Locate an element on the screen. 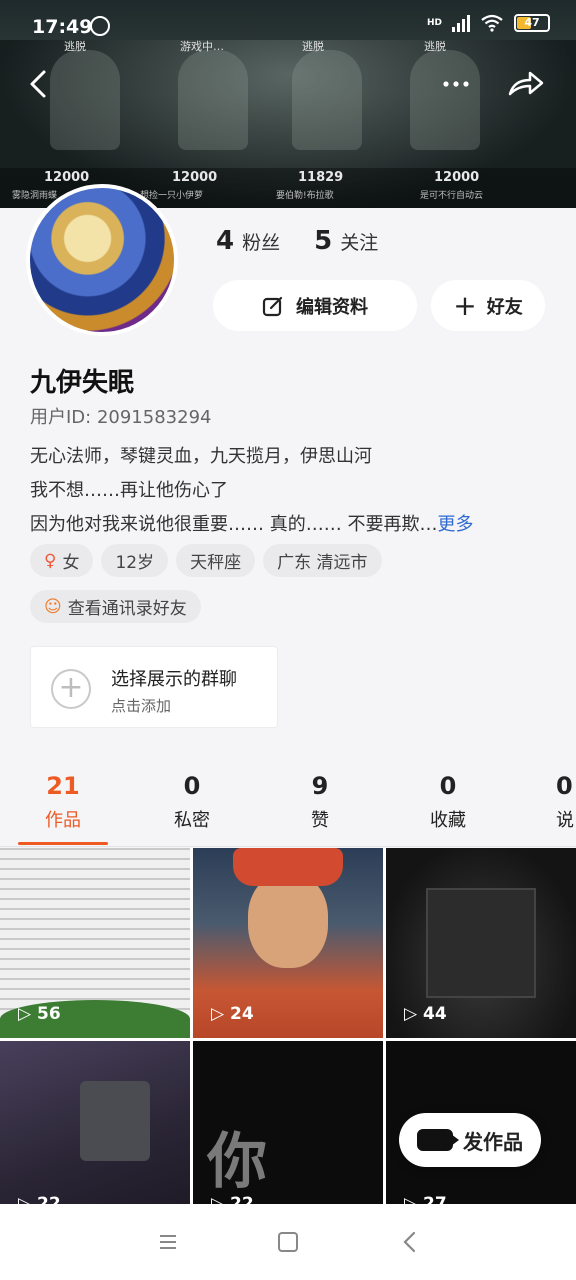 Image resolution: width=576 pixels, height=1280 pixels. contacts-label: 查看通讯录好友 is located at coordinates (127, 609).